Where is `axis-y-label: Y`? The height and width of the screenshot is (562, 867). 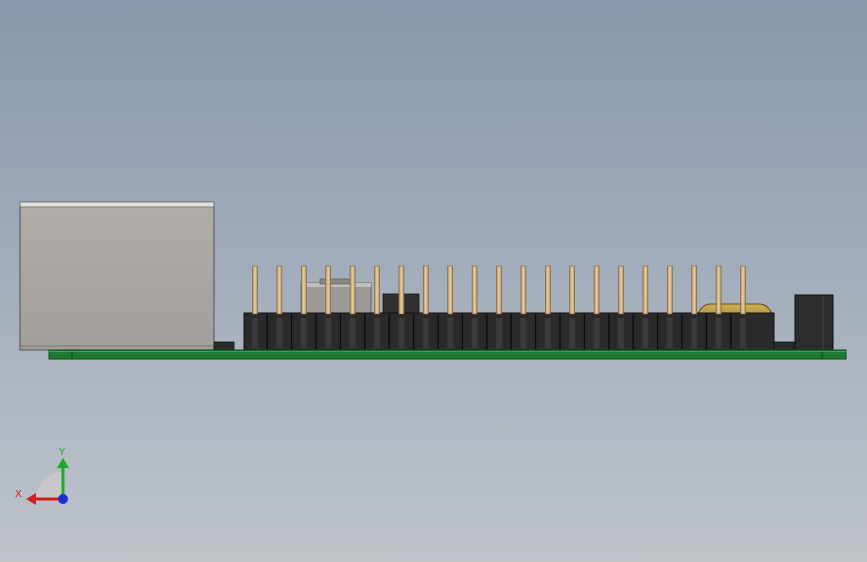 axis-y-label: Y is located at coordinates (62, 452).